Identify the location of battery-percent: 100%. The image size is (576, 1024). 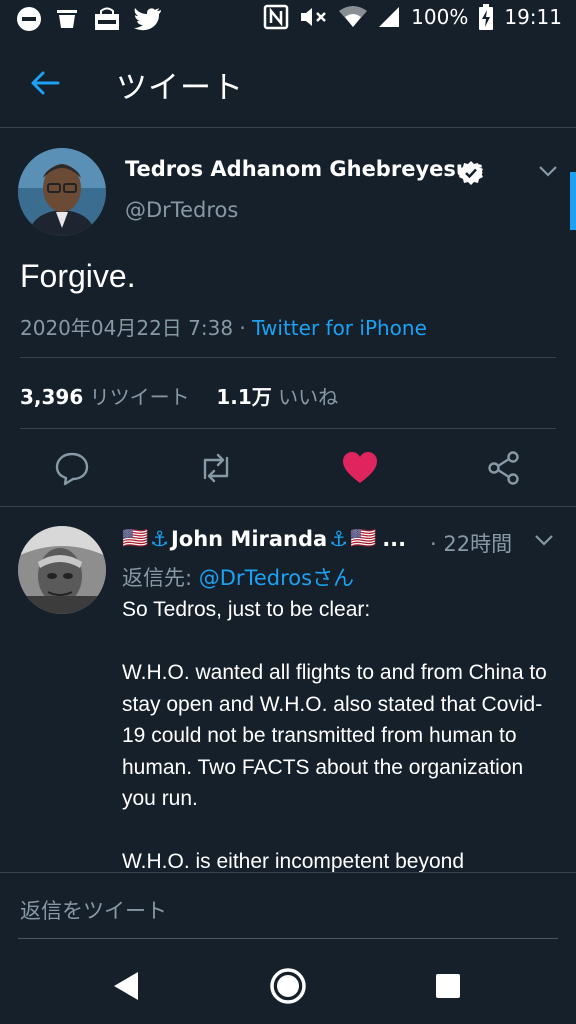
(440, 17).